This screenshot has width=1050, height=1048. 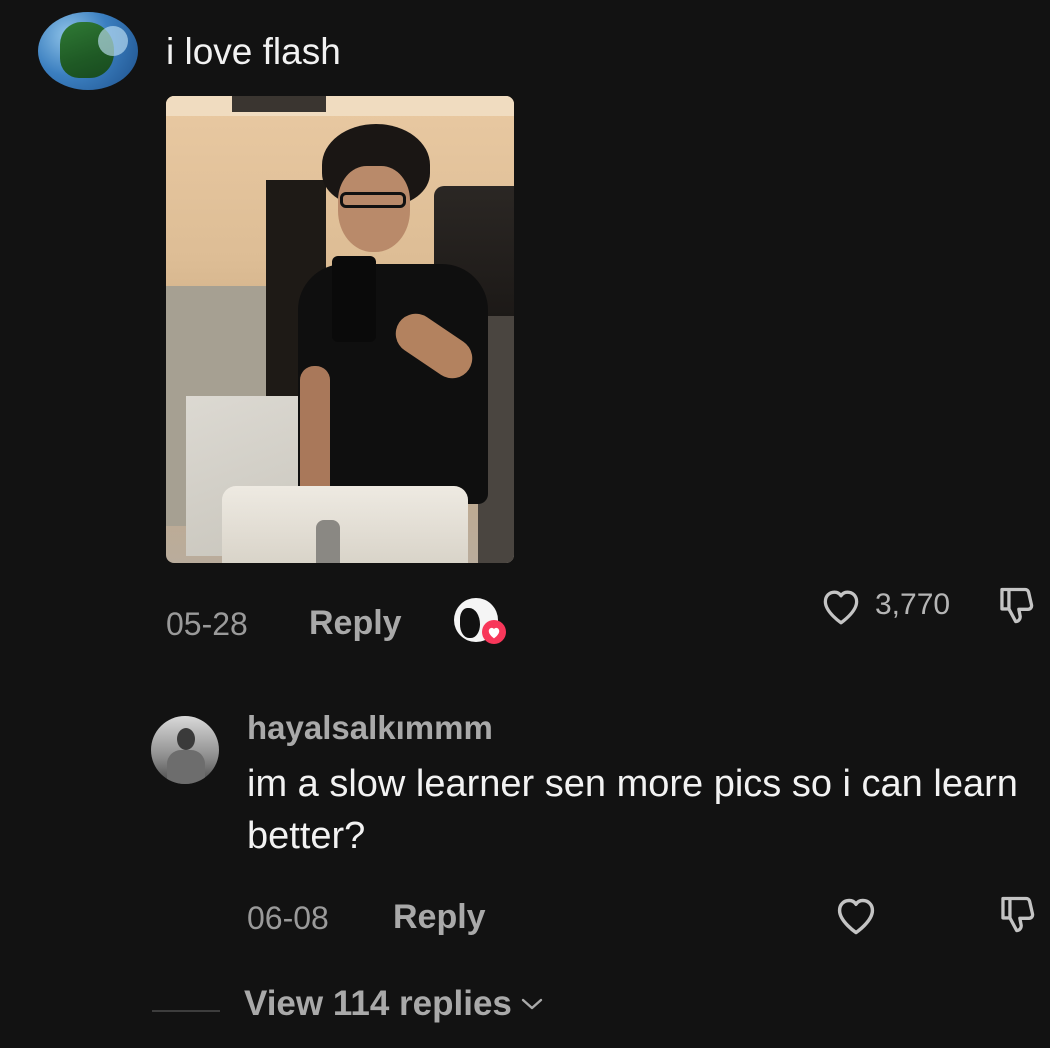 I want to click on creator-liked-badge, so click(x=480, y=621).